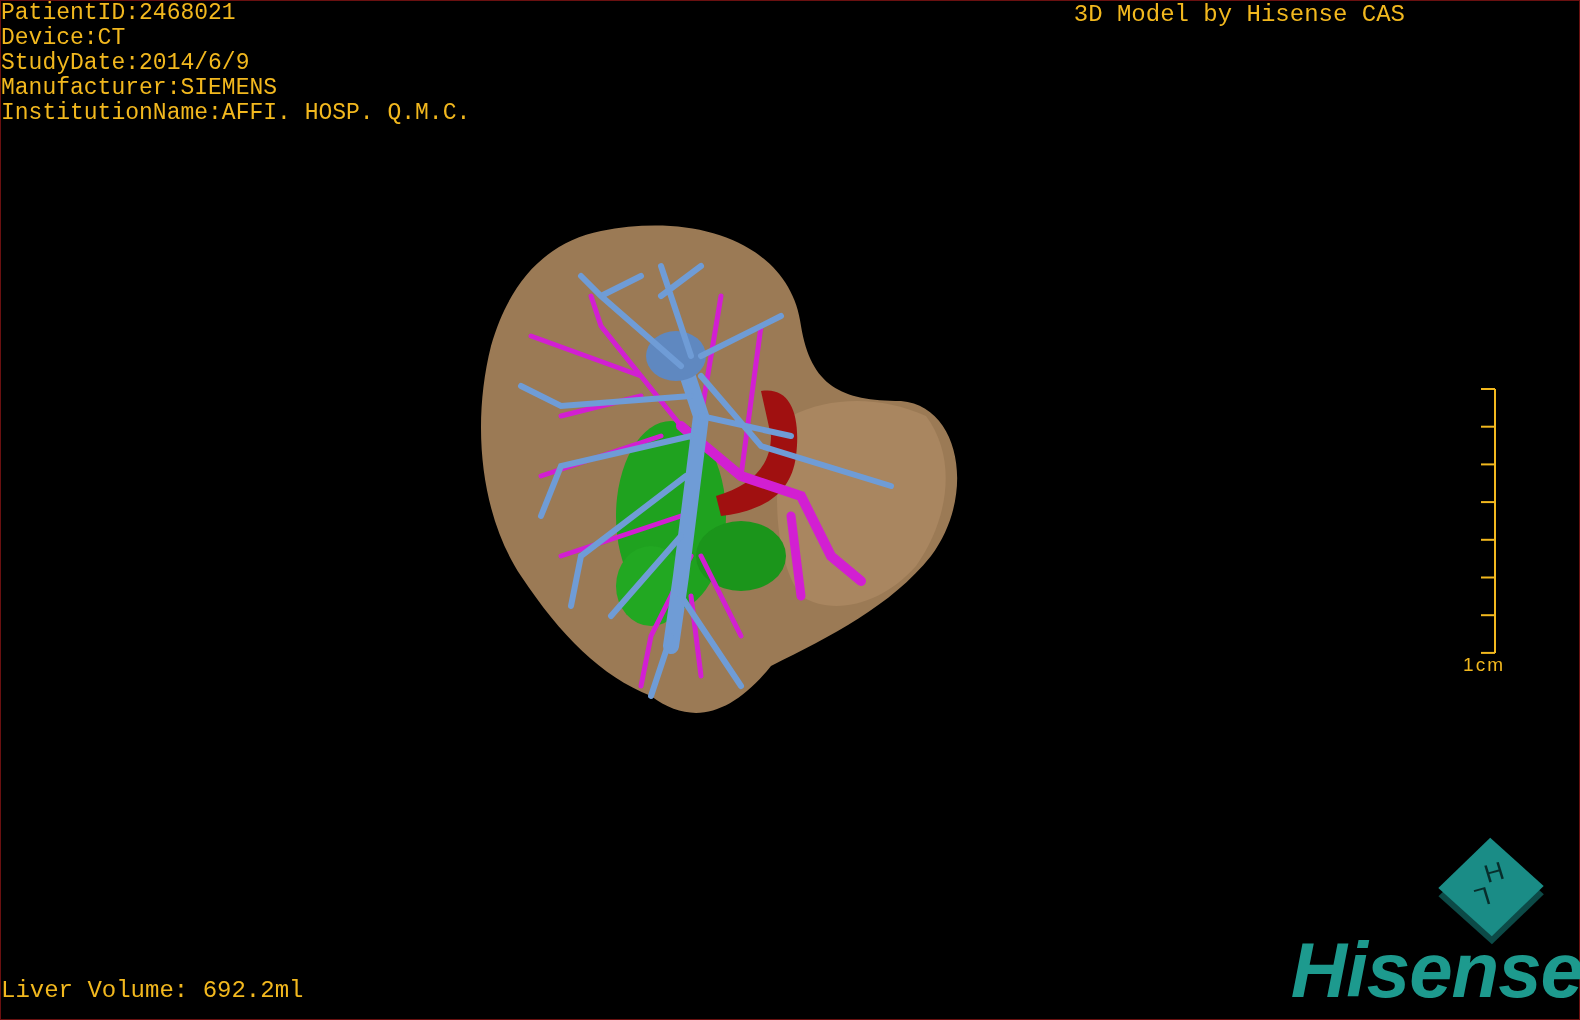  Describe the element at coordinates (152, 991) in the screenshot. I see `liver-volume: Liver Volume: 692.2ml` at that location.